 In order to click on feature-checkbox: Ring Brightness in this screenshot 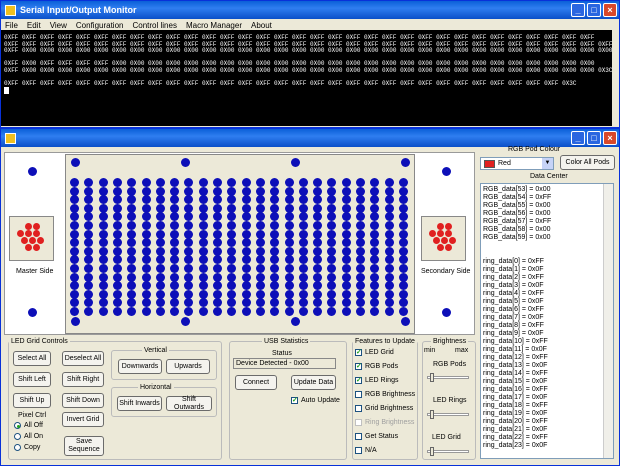, I will do `click(384, 422)`.